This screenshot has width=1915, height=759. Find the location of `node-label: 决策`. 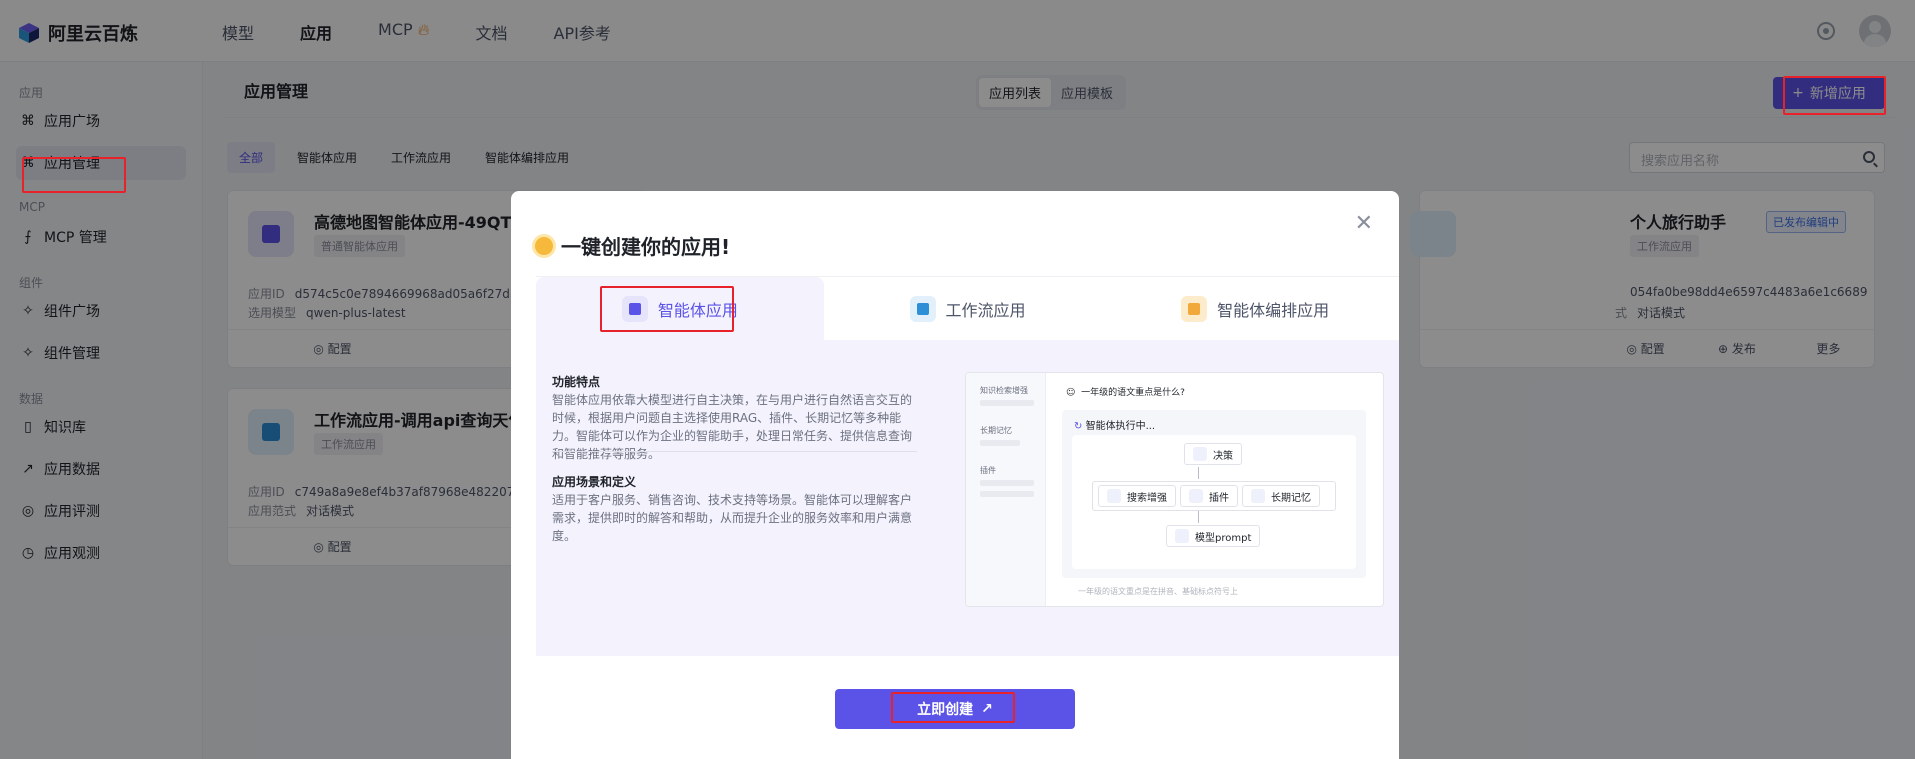

node-label: 决策 is located at coordinates (1223, 456).